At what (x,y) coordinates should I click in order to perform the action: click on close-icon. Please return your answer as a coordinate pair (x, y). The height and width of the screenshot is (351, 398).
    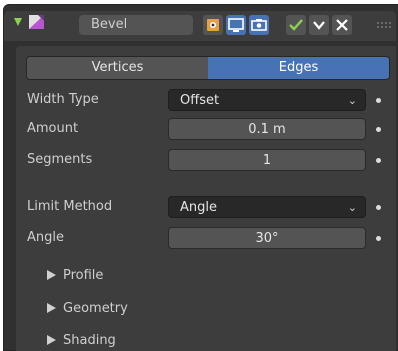
    Looking at the image, I should click on (342, 25).